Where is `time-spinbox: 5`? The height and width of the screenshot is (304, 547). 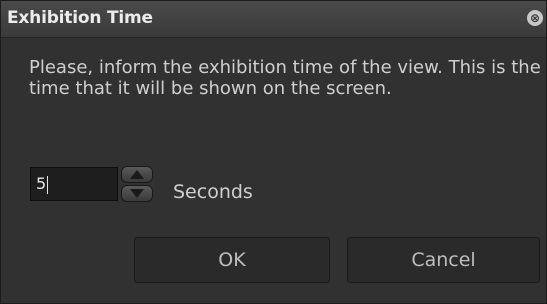 time-spinbox: 5 is located at coordinates (92, 185).